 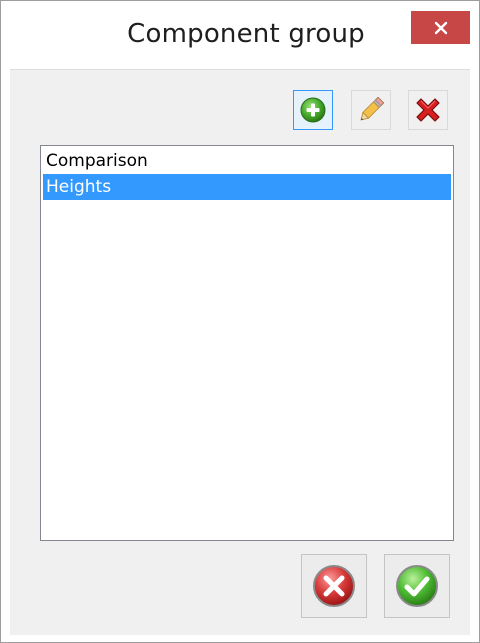 I want to click on close-icon, so click(x=440, y=27).